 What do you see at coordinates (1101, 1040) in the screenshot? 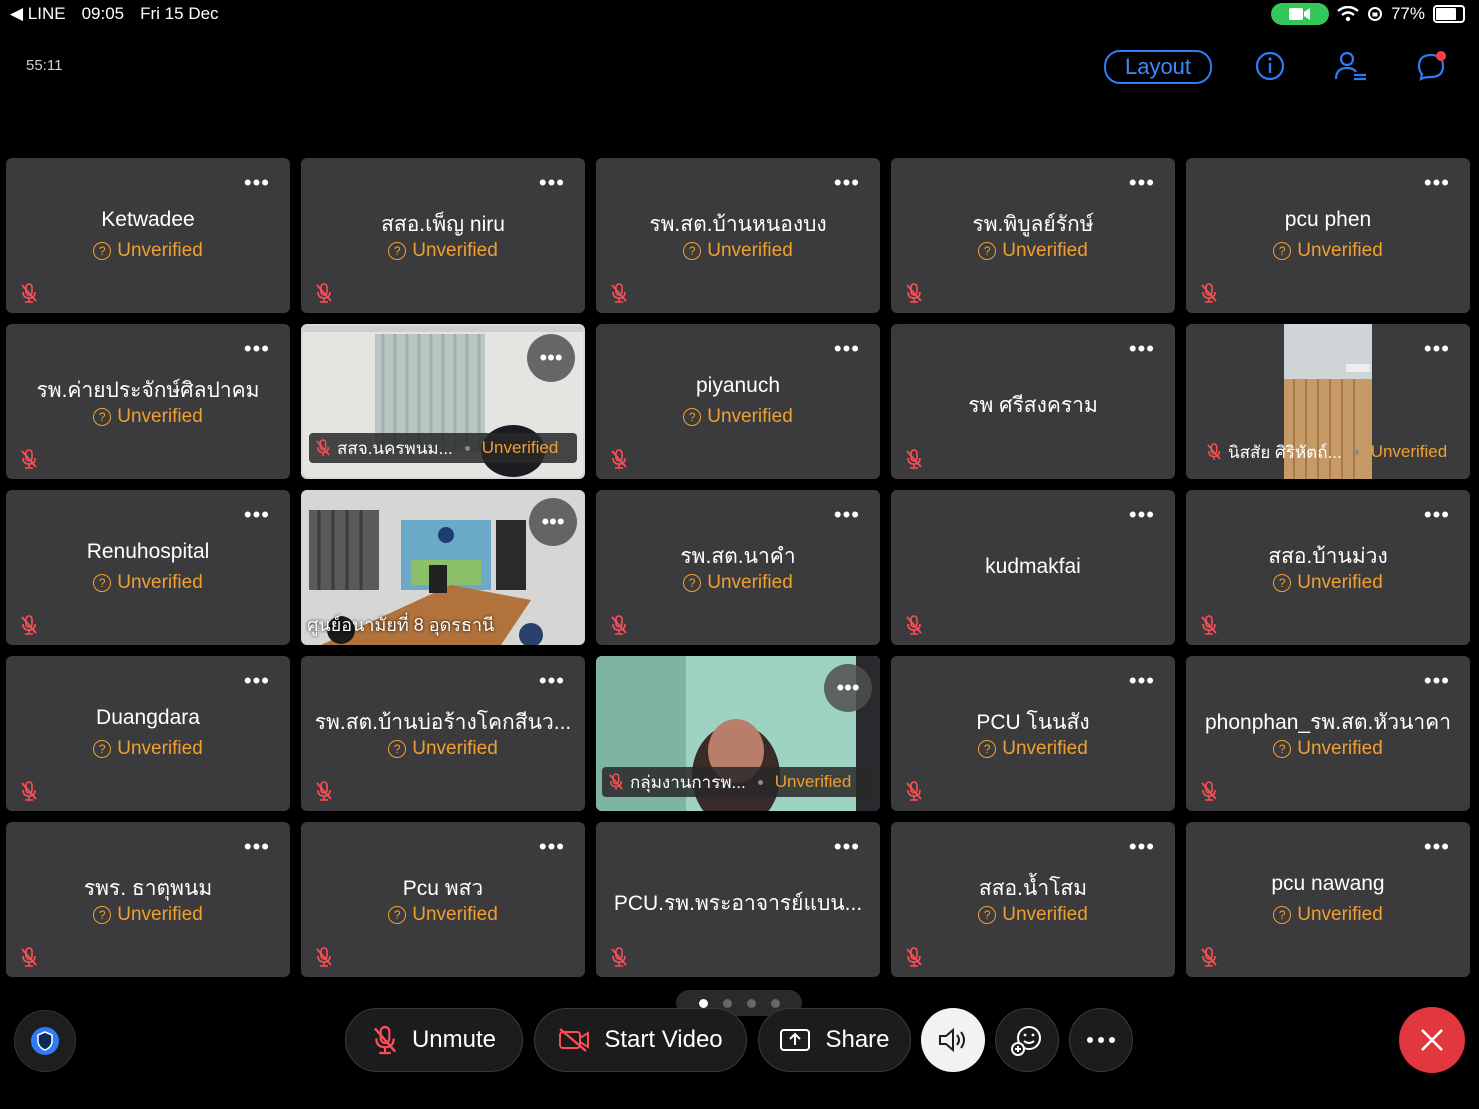
I see `more-button` at bounding box center [1101, 1040].